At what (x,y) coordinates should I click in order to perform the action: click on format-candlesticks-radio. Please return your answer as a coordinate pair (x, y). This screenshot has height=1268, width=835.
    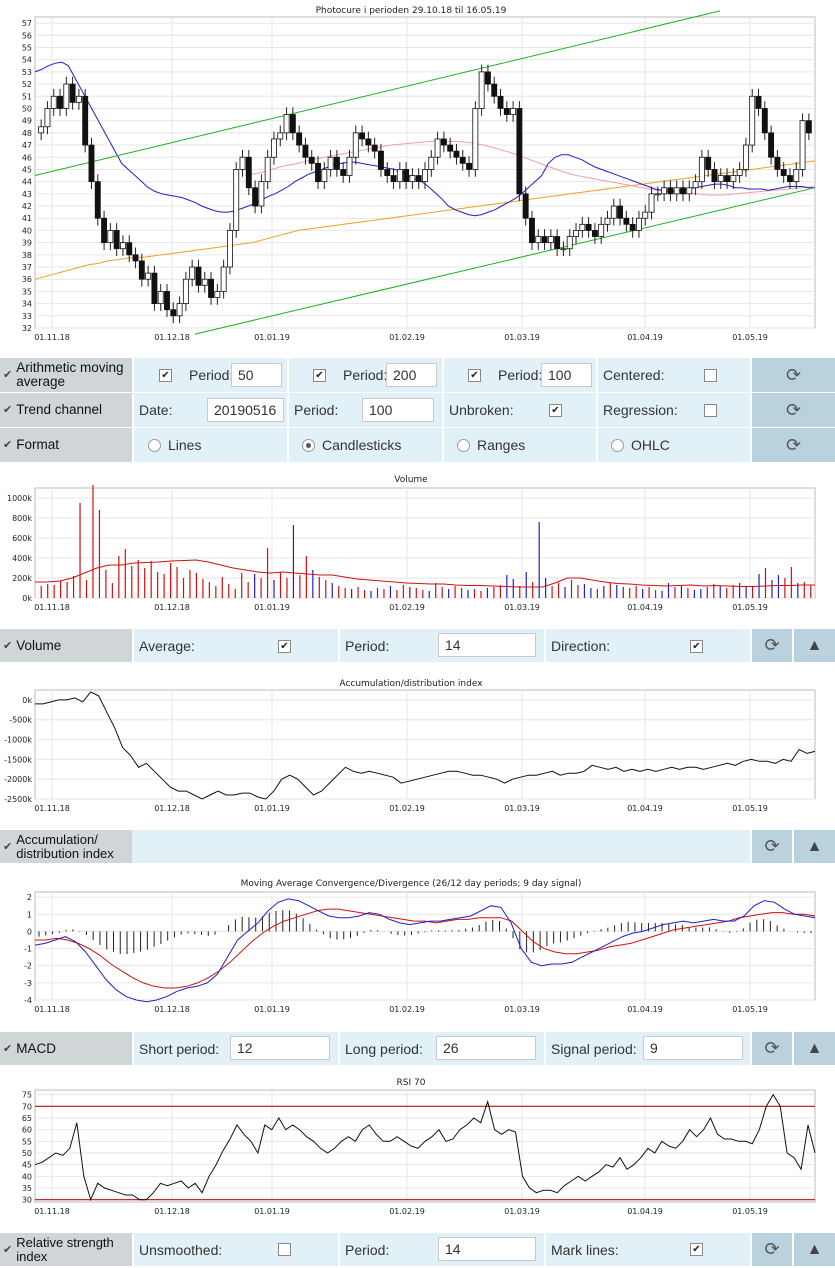
    Looking at the image, I should click on (308, 445).